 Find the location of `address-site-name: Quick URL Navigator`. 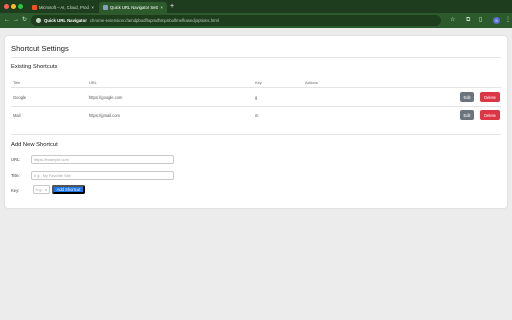

address-site-name: Quick URL Navigator is located at coordinates (65, 20).